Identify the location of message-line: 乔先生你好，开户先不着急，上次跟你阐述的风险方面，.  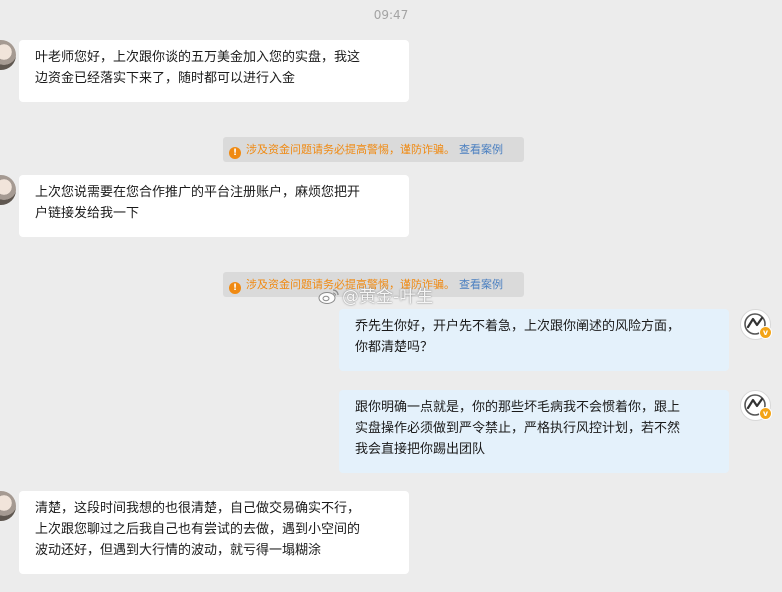
(518, 326).